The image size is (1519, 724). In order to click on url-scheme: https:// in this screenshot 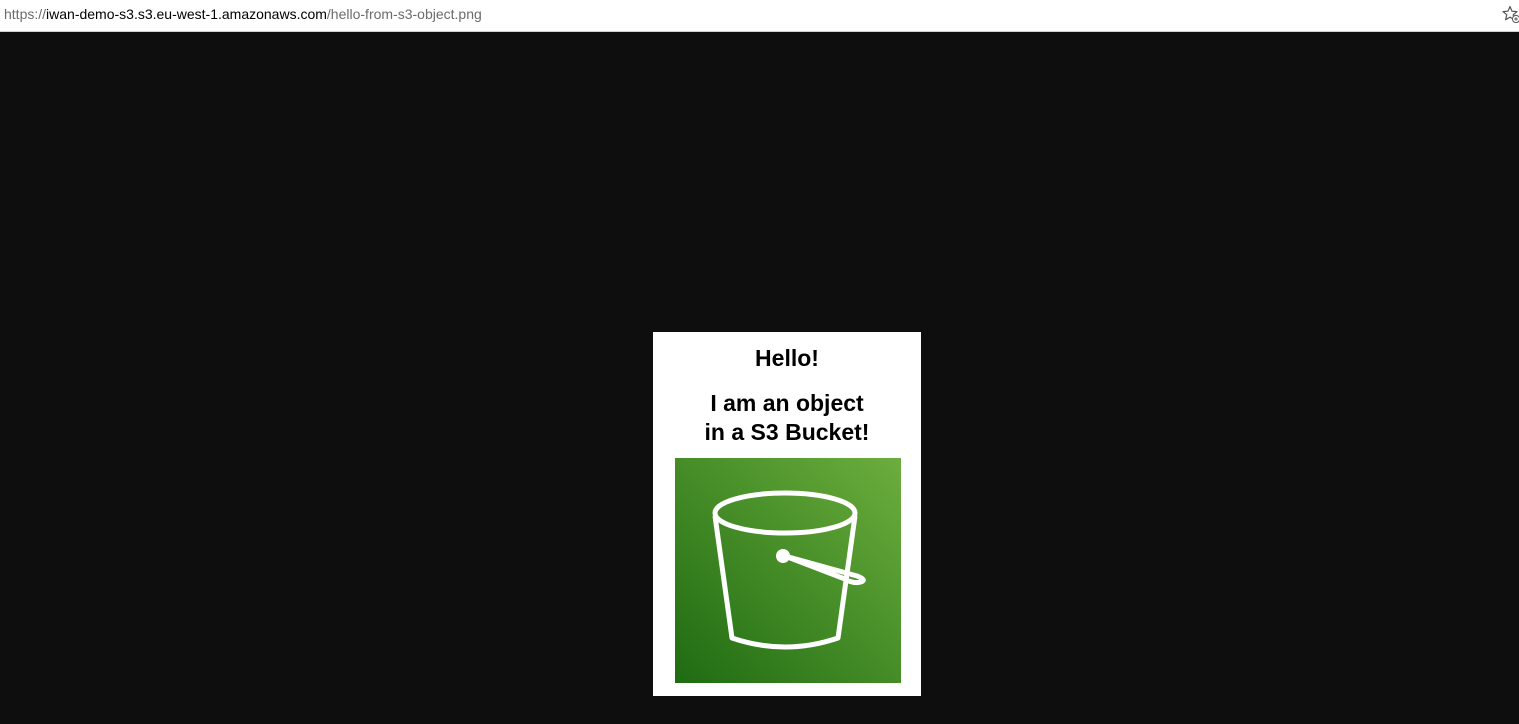, I will do `click(25, 14)`.